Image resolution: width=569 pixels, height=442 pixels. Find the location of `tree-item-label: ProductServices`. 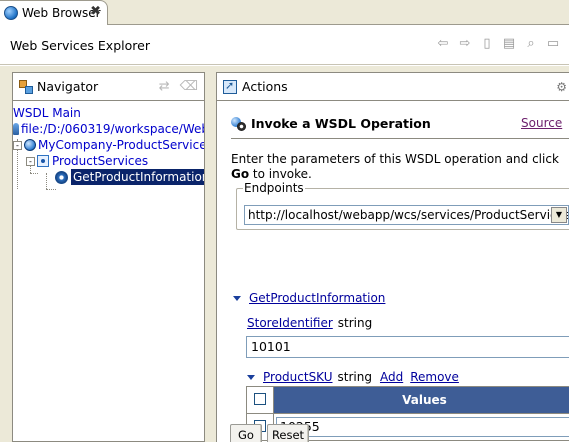

tree-item-label: ProductServices is located at coordinates (100, 161).